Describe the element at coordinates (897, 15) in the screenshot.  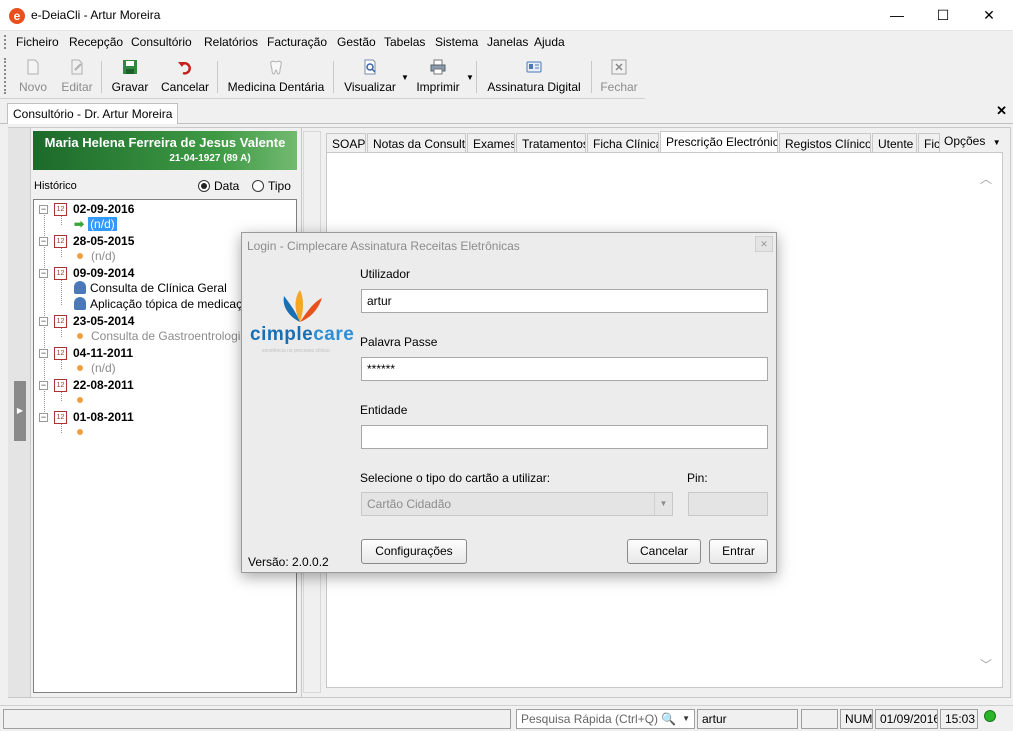
I see `minimize-button: —` at that location.